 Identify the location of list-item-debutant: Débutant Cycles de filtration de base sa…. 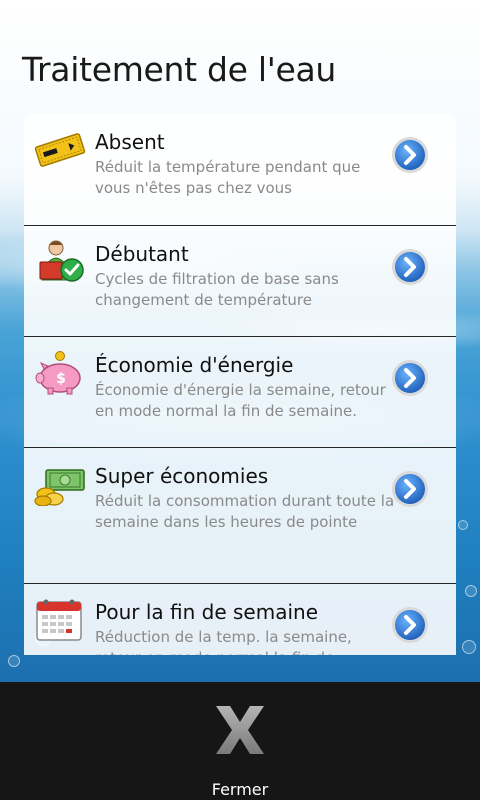
(240, 281).